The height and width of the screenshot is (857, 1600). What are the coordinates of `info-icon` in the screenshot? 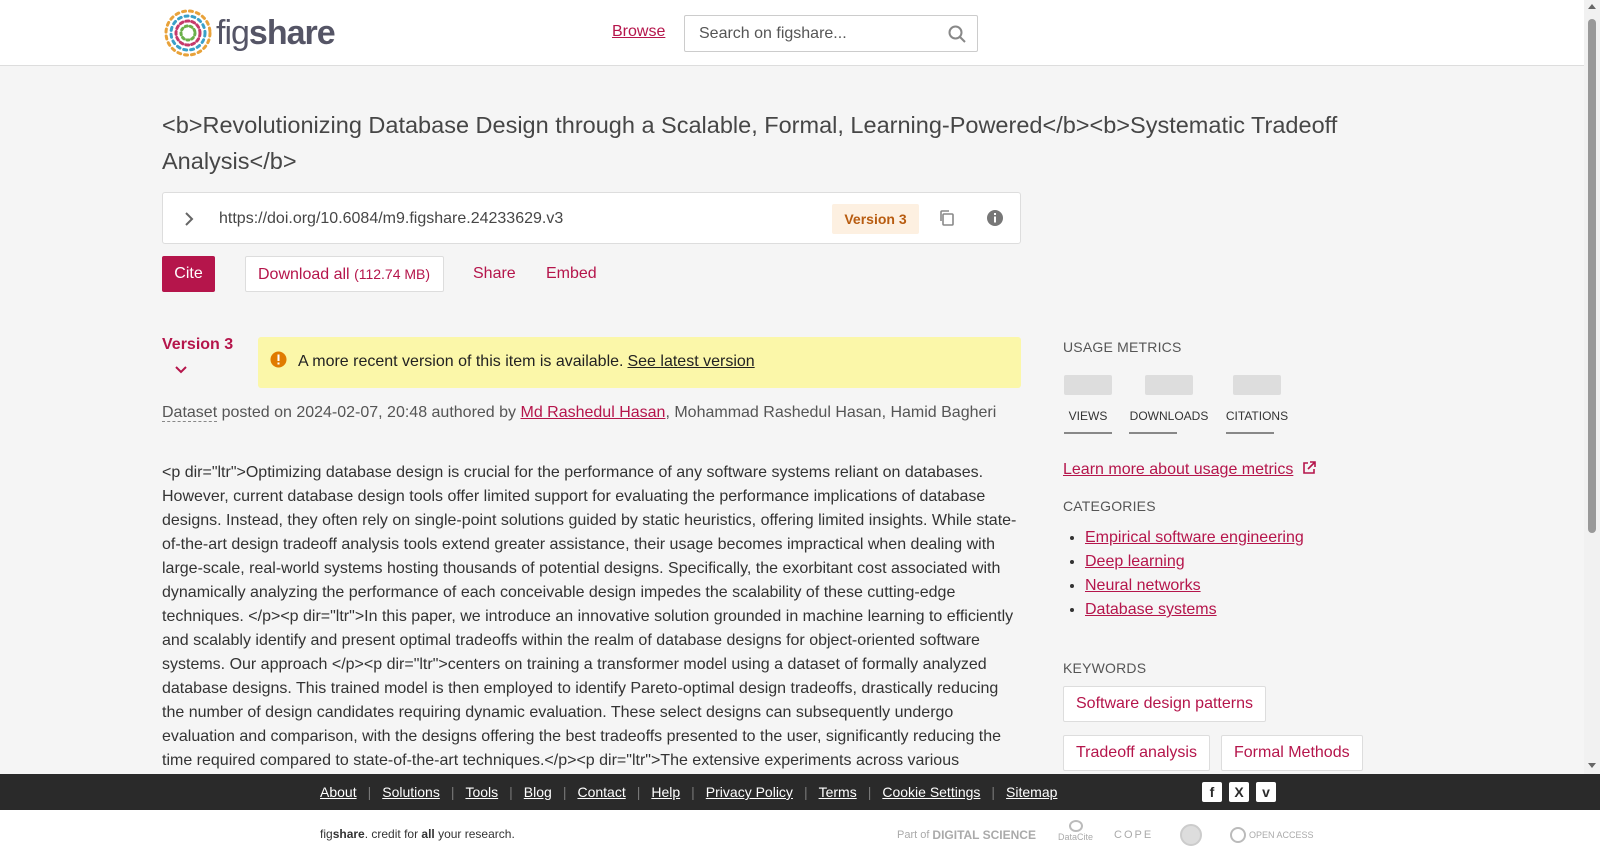 It's located at (995, 218).